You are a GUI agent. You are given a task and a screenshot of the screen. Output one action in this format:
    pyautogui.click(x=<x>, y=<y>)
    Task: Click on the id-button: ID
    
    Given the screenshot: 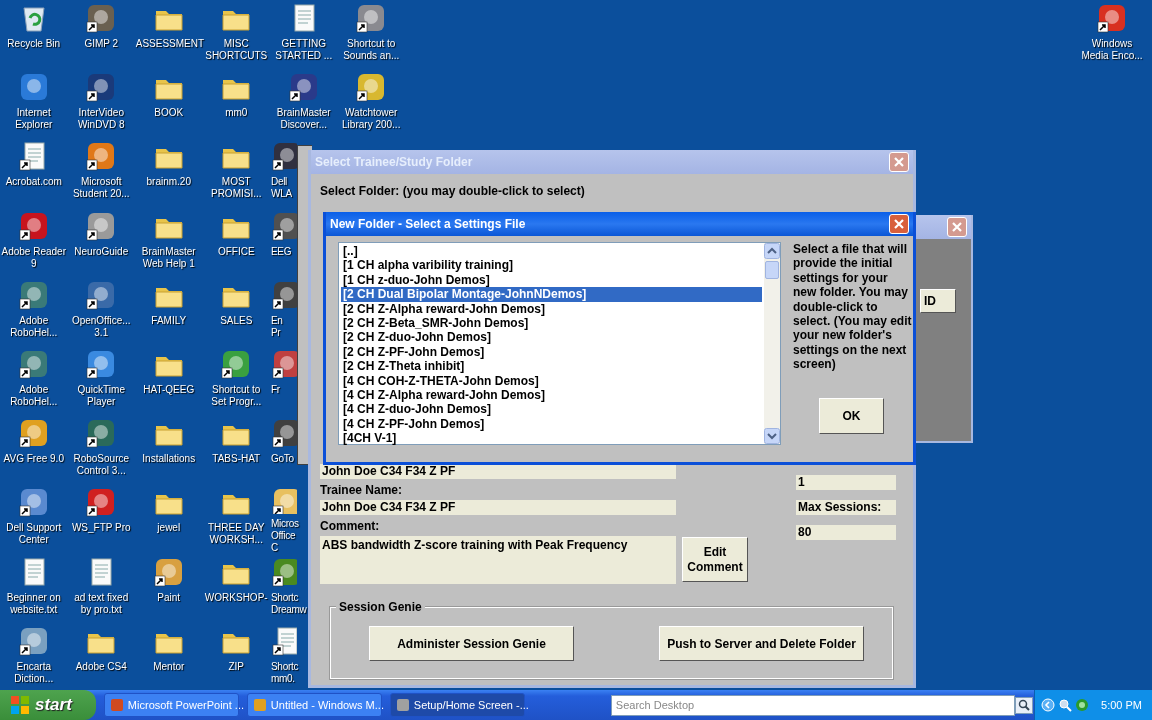 What is the action you would take?
    pyautogui.click(x=938, y=301)
    